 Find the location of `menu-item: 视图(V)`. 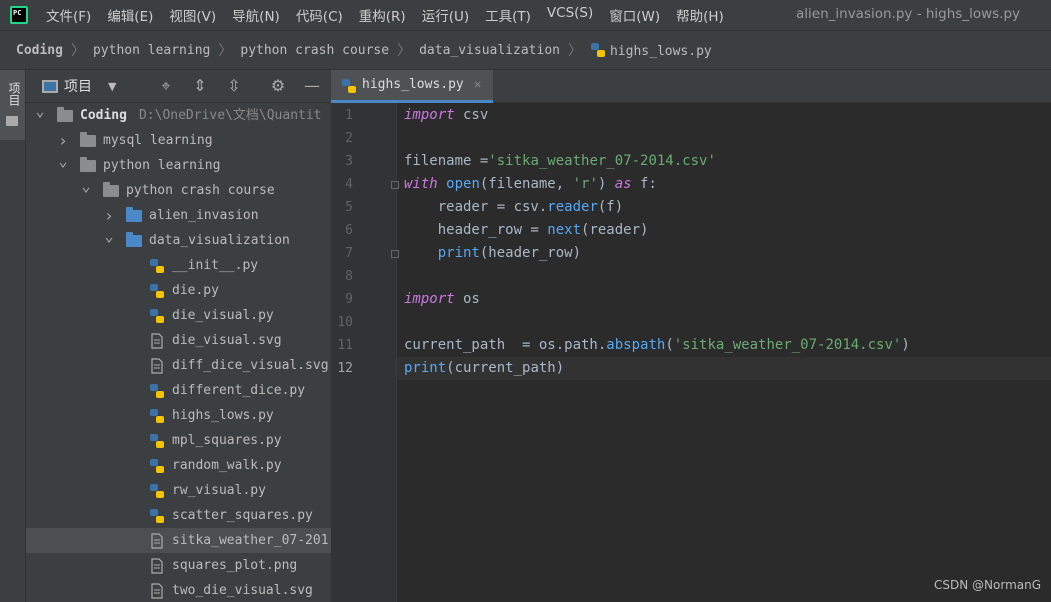

menu-item: 视图(V) is located at coordinates (192, 15).